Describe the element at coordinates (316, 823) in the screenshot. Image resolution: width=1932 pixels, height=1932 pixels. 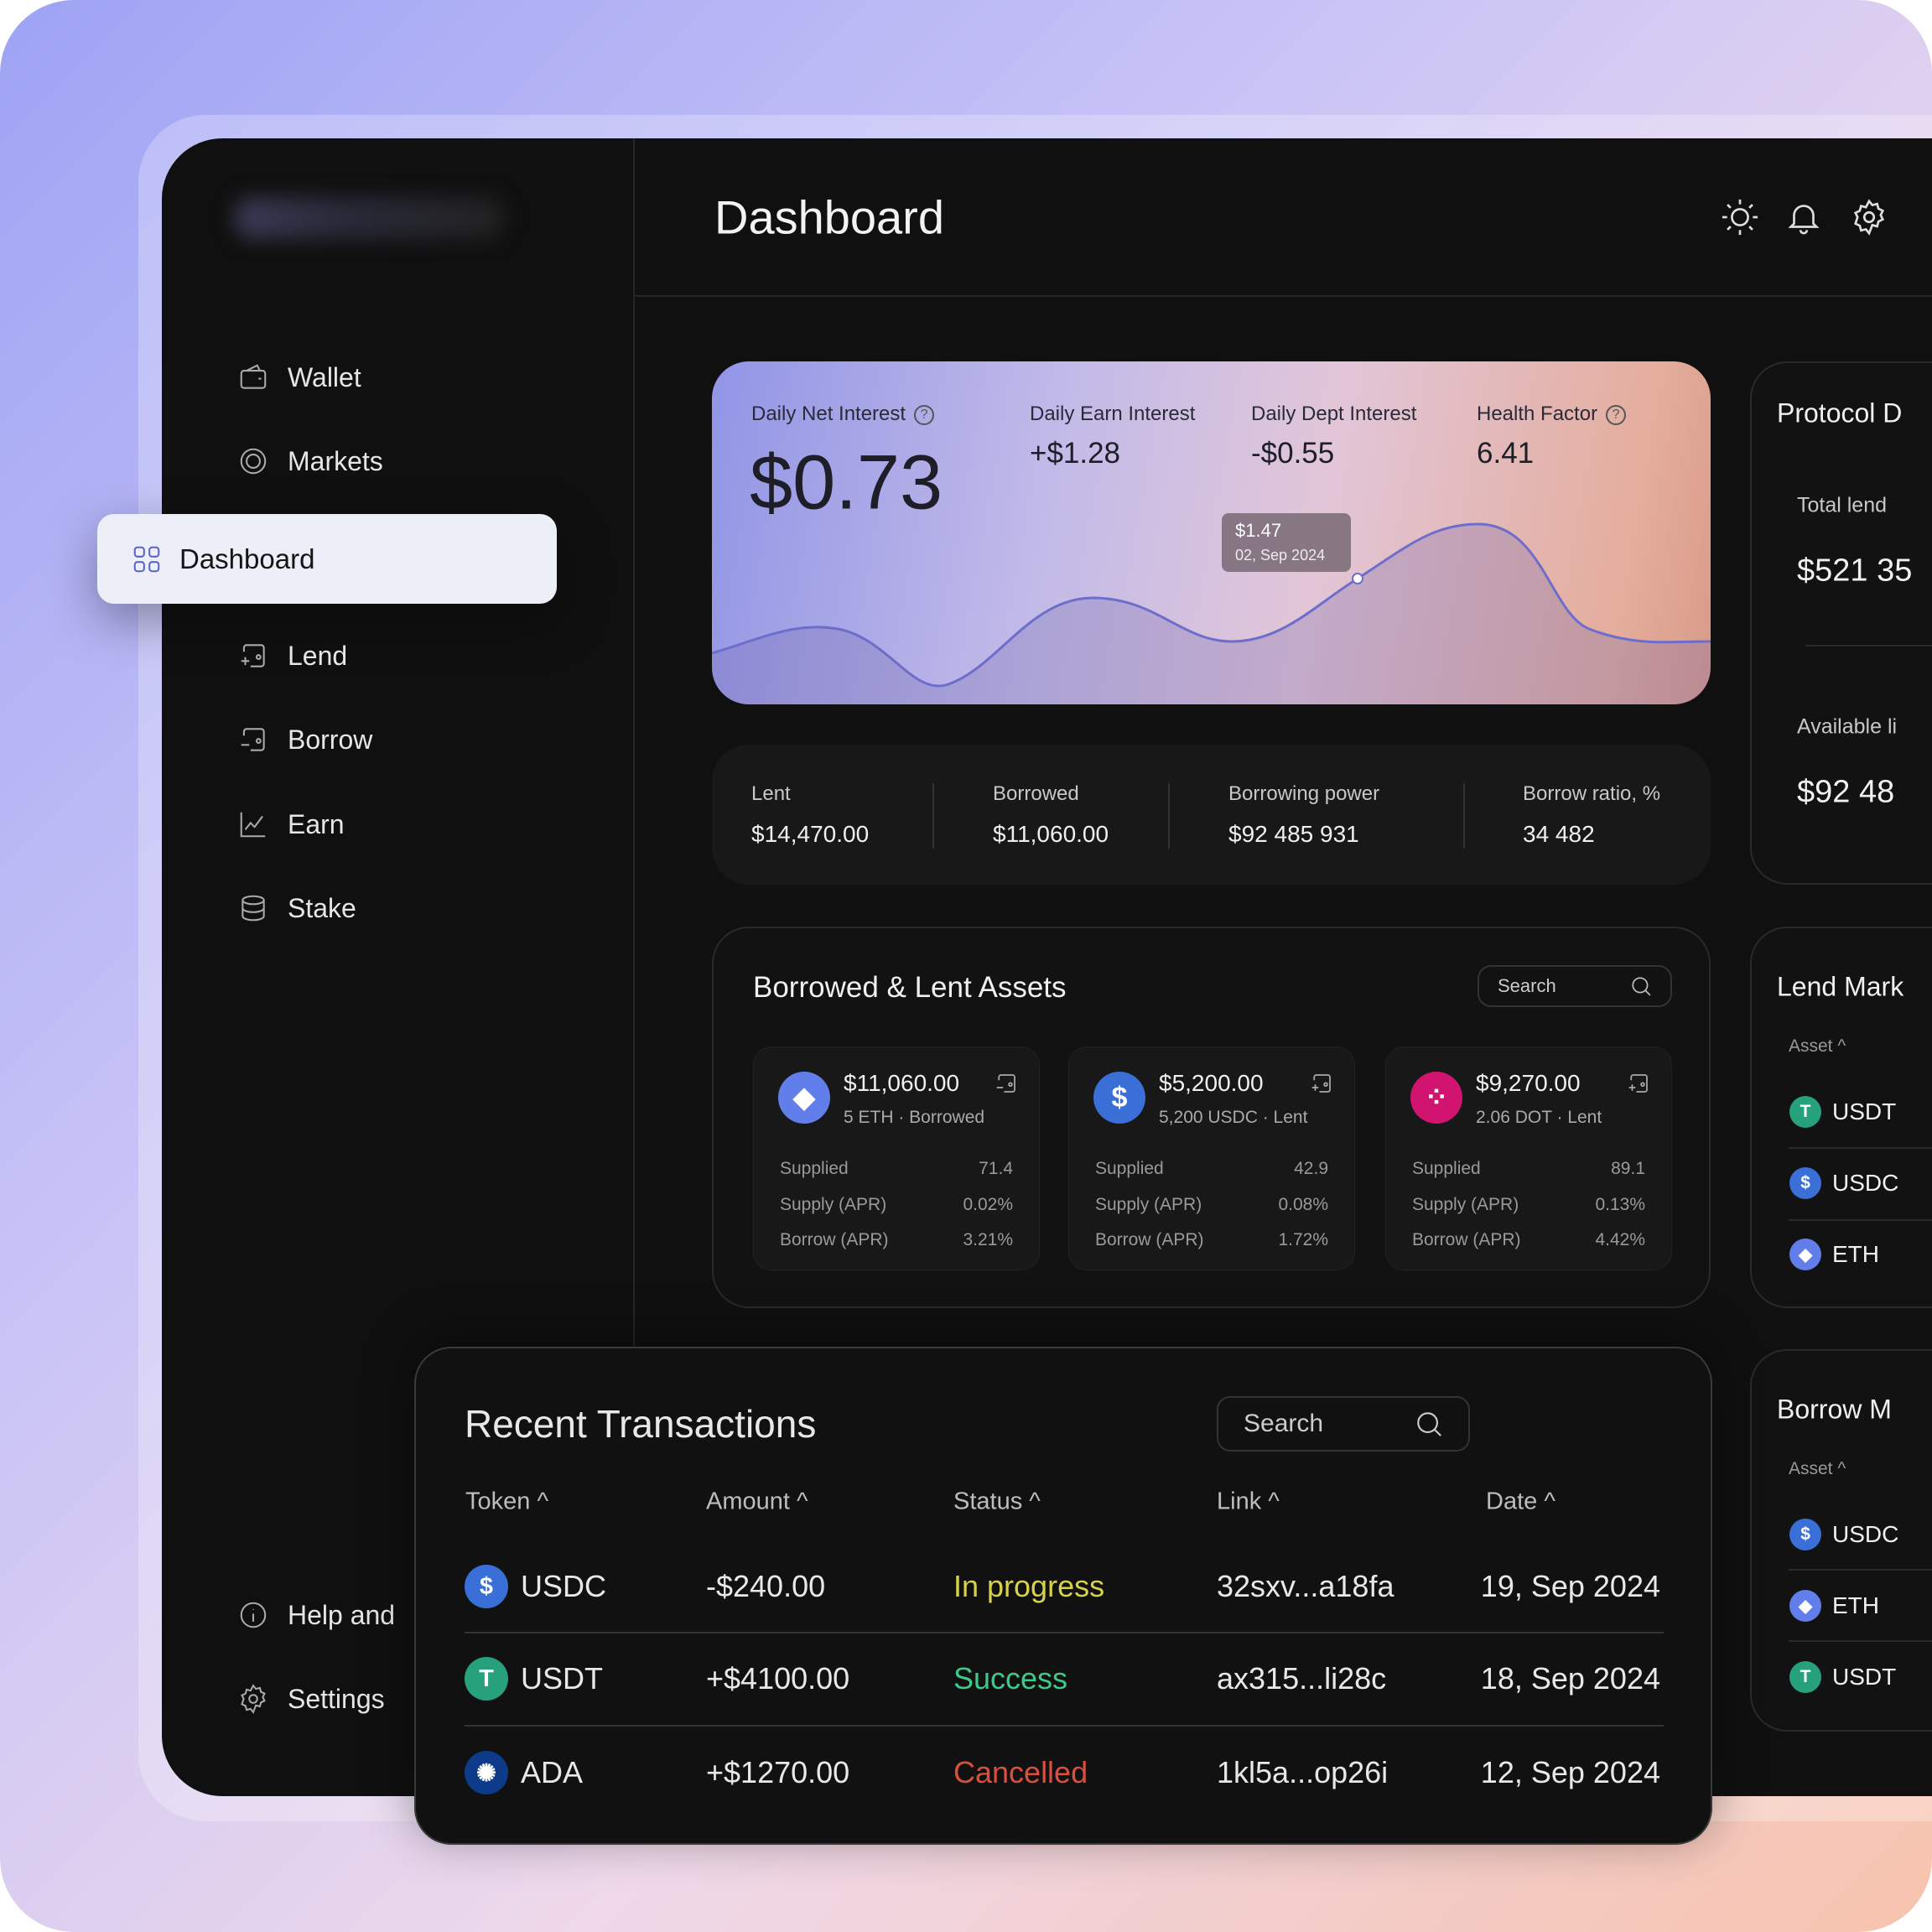
I see `sidebar-item-label: Earn` at that location.